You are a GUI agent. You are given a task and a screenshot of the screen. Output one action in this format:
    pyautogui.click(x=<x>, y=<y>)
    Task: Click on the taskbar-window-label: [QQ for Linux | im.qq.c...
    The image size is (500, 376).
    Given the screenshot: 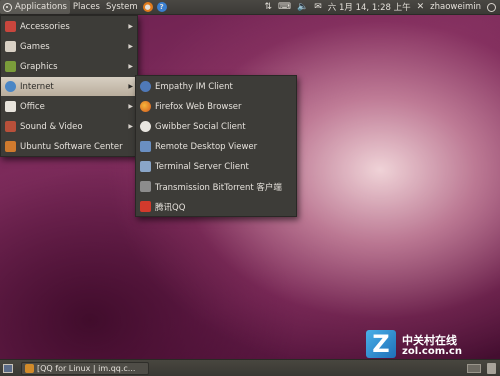 What is the action you would take?
    pyautogui.click(x=86, y=368)
    